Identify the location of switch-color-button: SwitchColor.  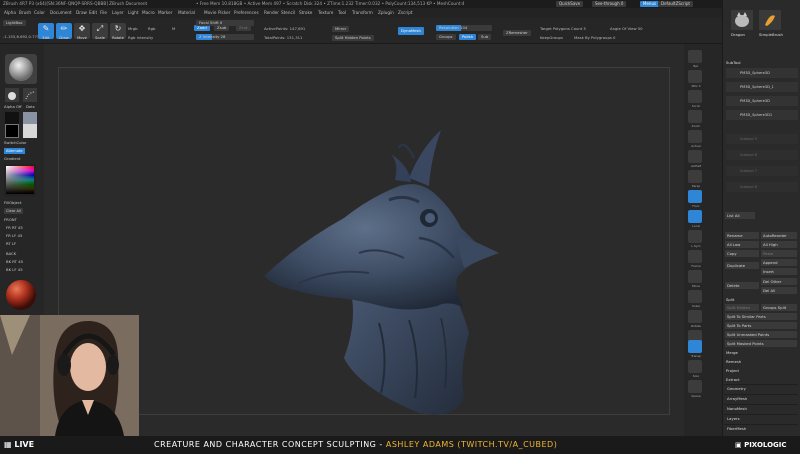
(15, 142).